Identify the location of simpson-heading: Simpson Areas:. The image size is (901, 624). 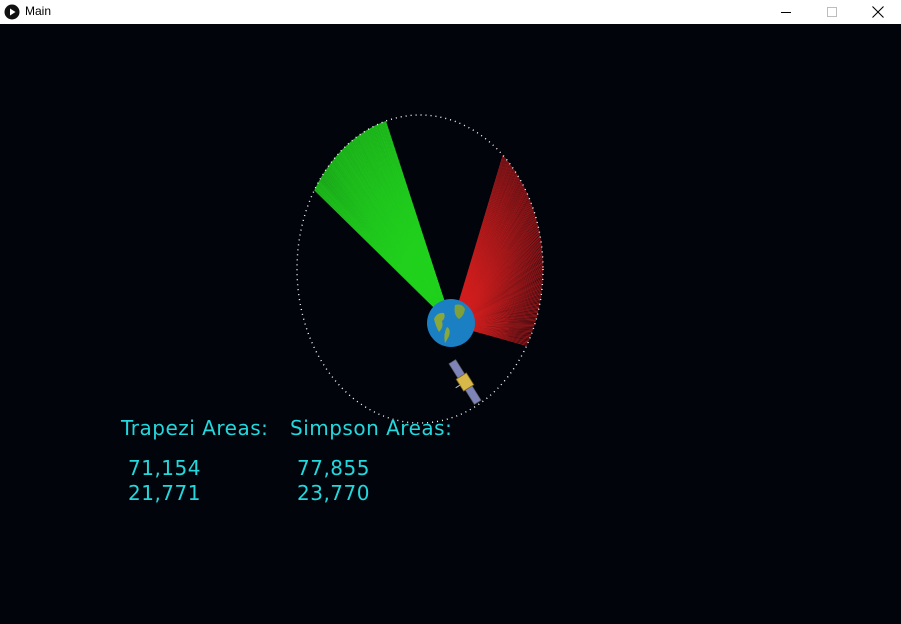
(371, 428).